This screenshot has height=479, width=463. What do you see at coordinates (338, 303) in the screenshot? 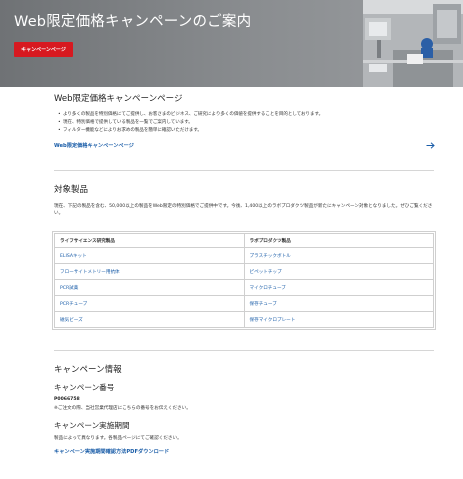
I see `product-link: 保存チューブ` at bounding box center [338, 303].